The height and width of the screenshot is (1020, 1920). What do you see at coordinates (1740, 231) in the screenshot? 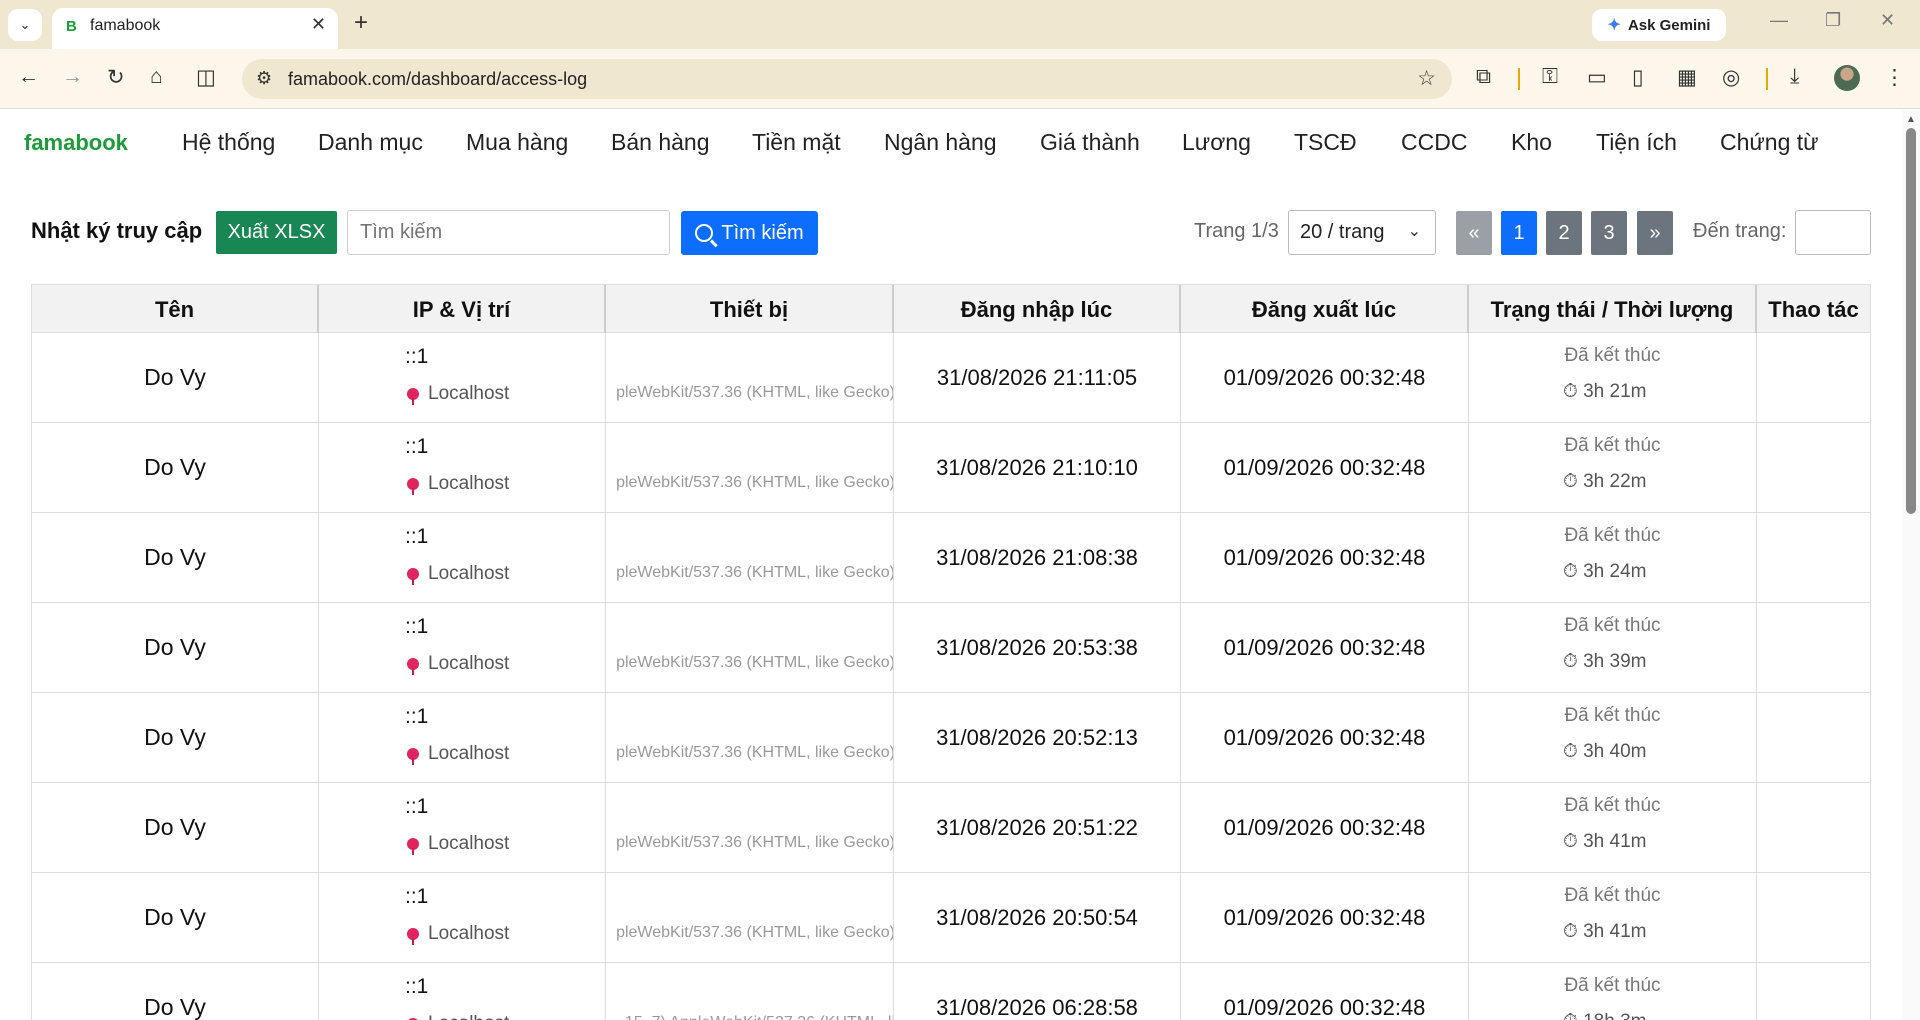
I see `goto-page-label: Đến trang:` at bounding box center [1740, 231].